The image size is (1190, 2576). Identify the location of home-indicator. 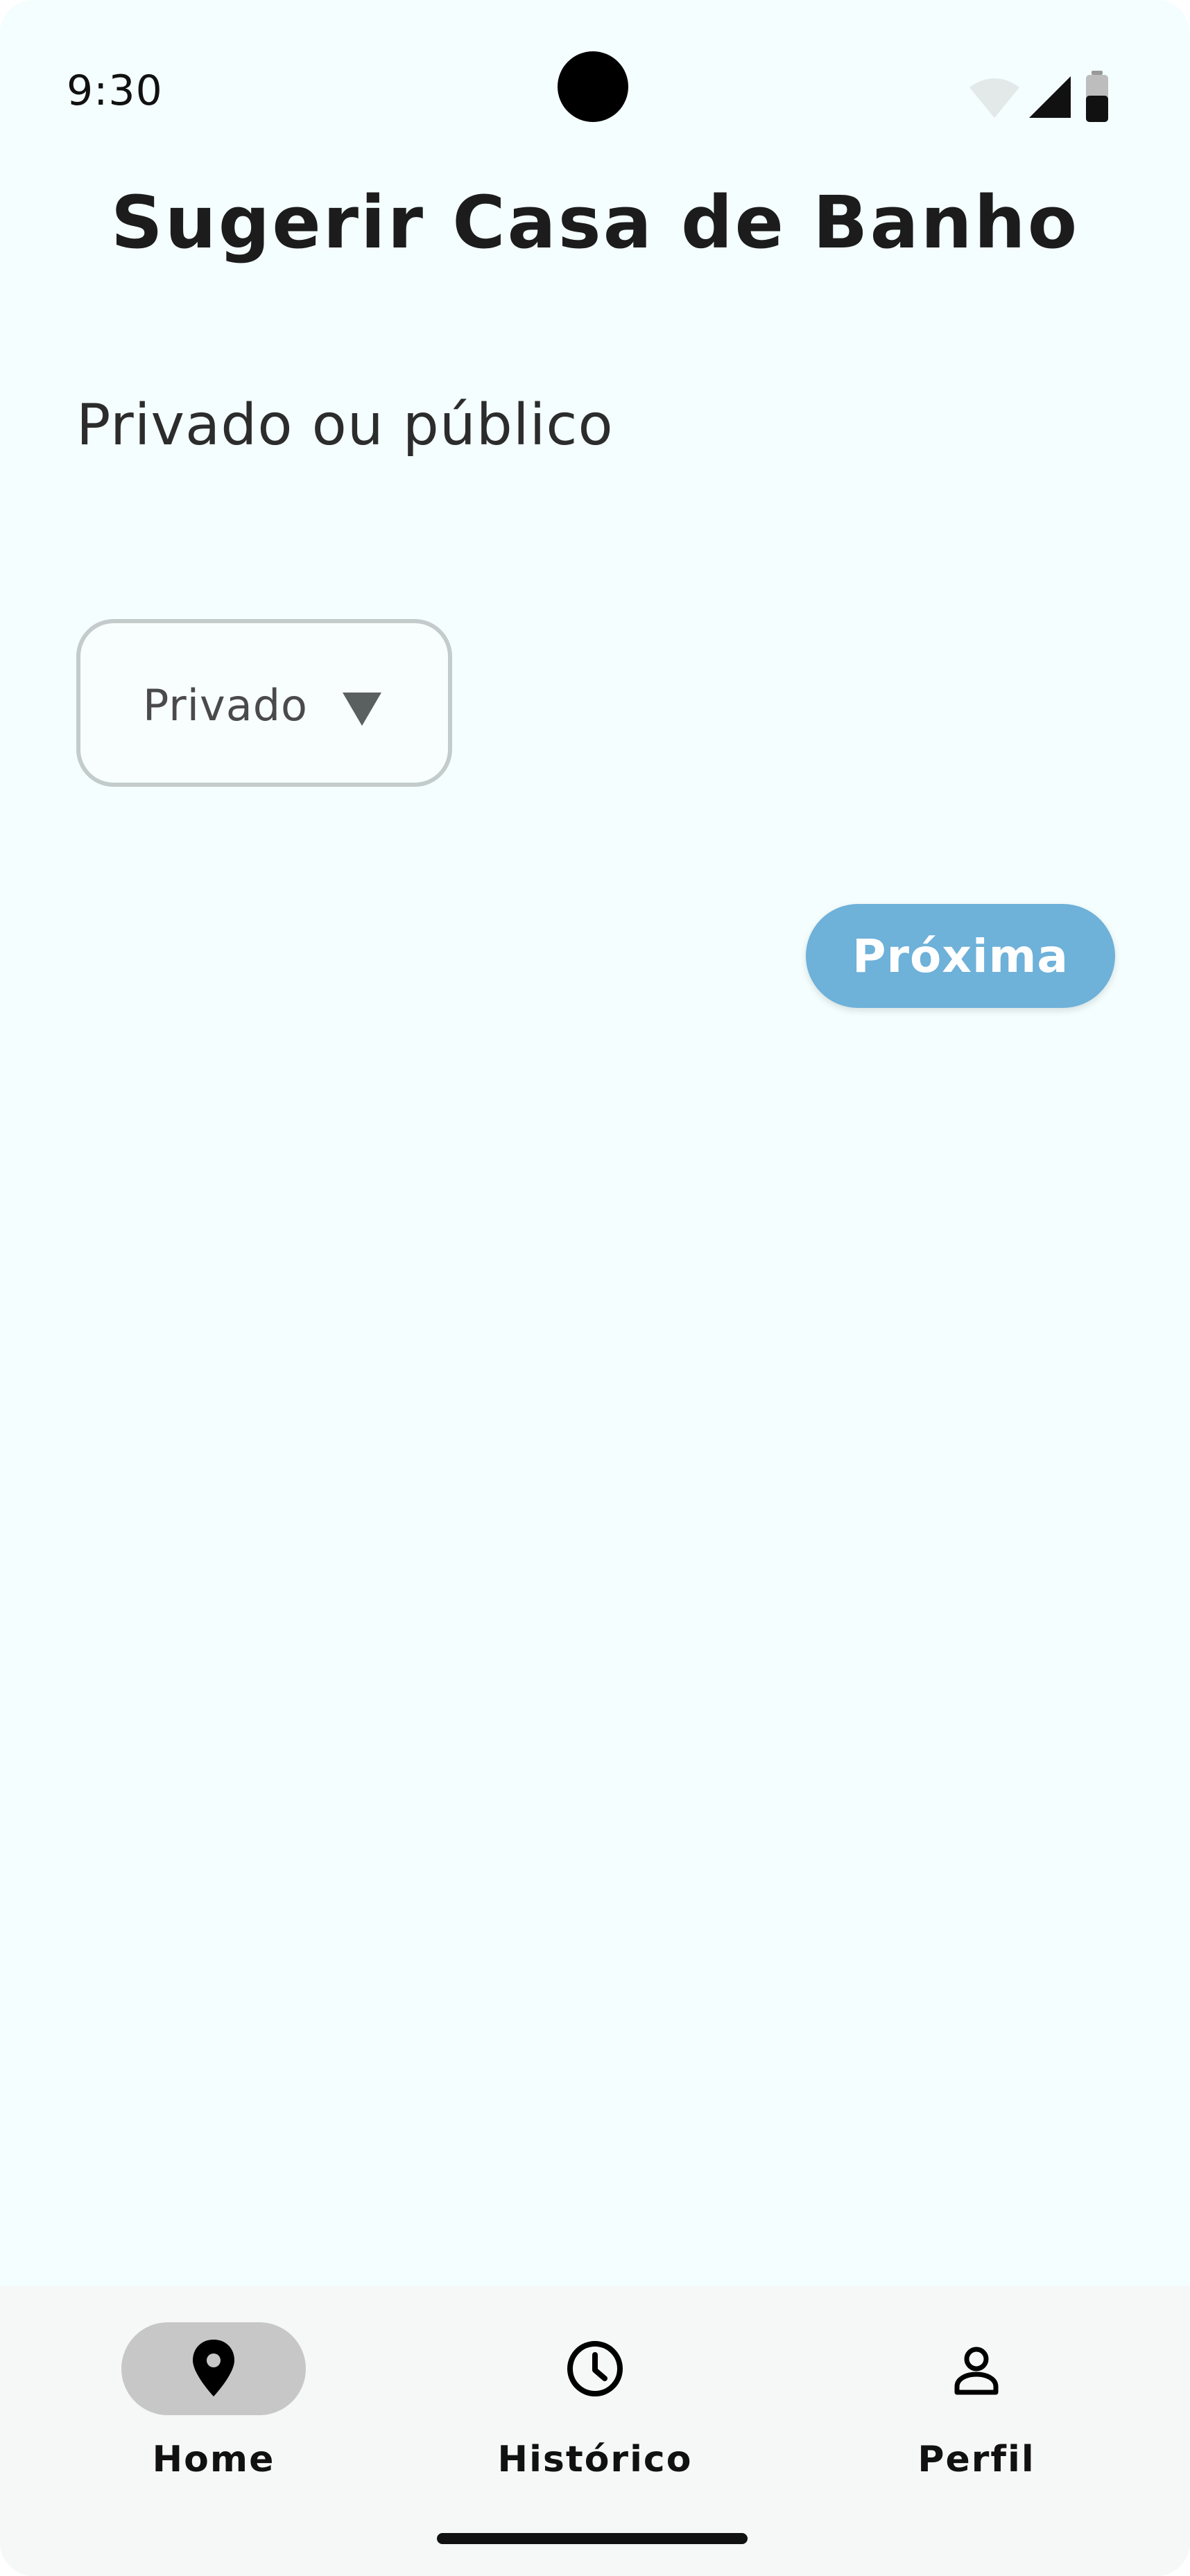
(592, 2538).